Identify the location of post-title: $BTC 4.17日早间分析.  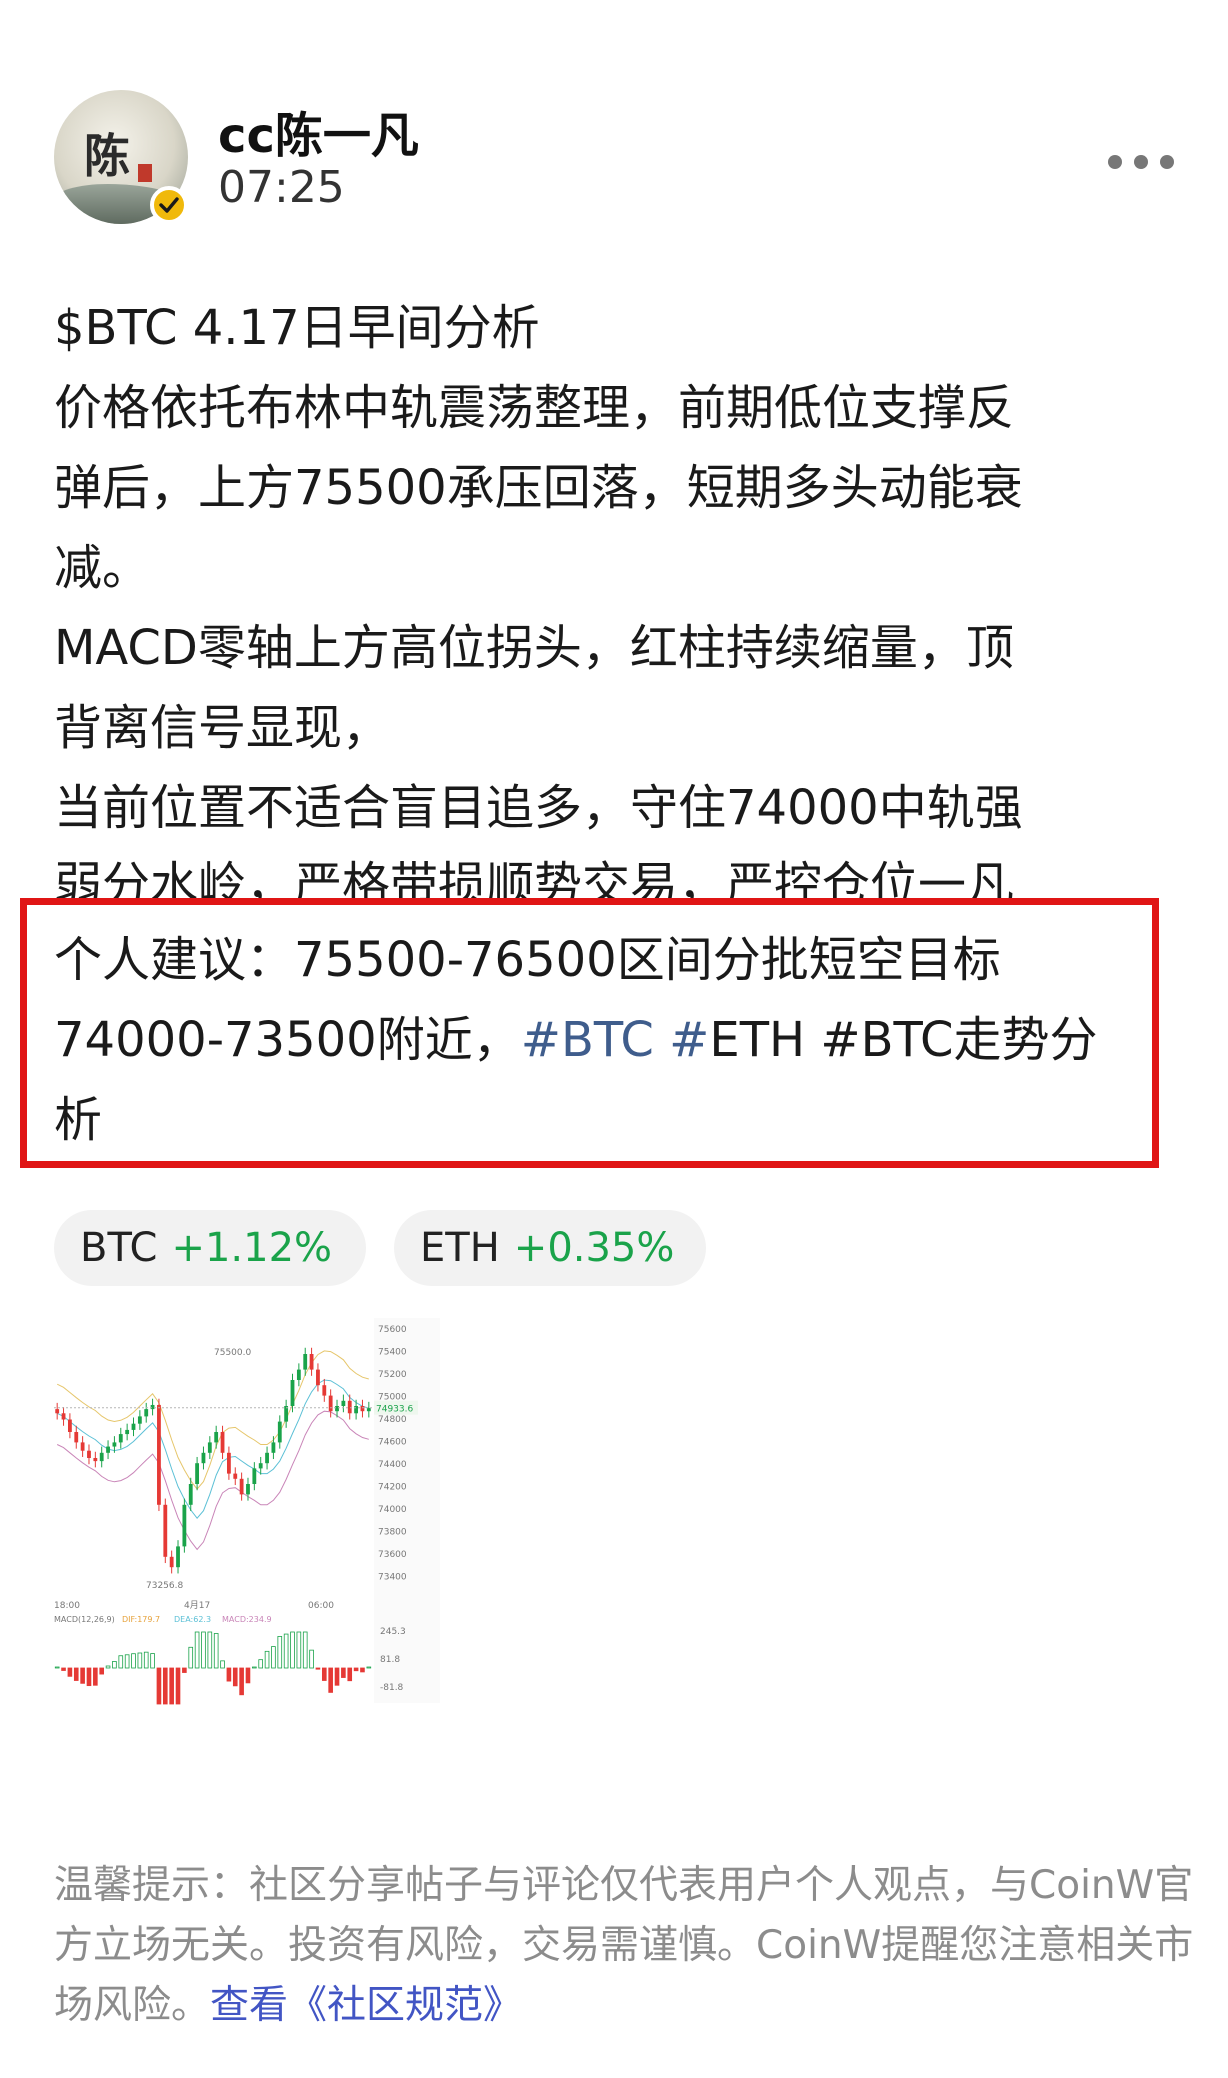
(297, 328).